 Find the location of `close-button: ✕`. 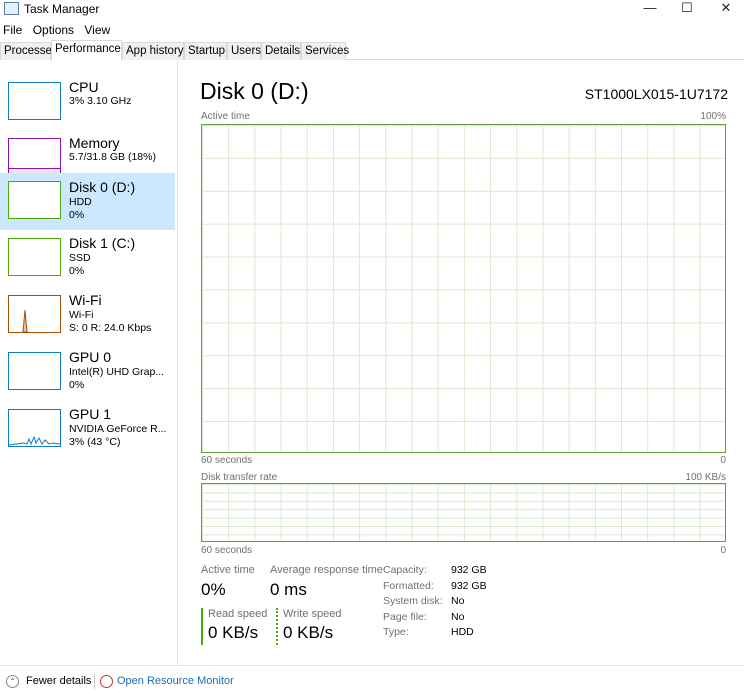

close-button: ✕ is located at coordinates (726, 9).